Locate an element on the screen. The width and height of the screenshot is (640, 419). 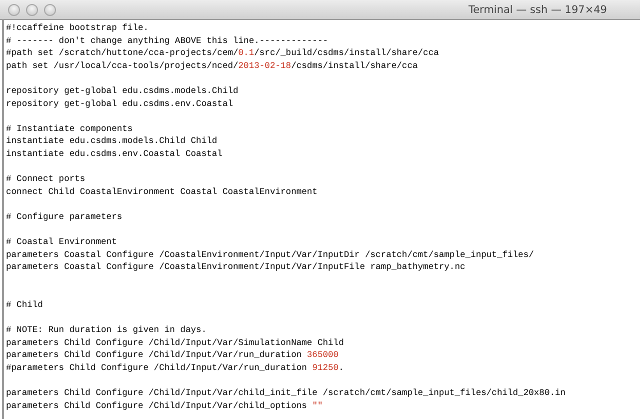
code-line: parameters Child Configure /Child/Input/Var/child_init_file /scratch/cmt/sample_input_files/child_20x80.in is located at coordinates (286, 393).